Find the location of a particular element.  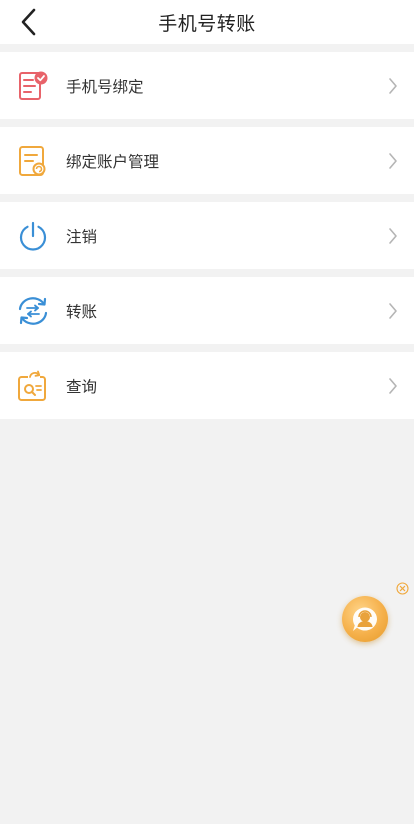

menu-item-label: 绑定账户管理 is located at coordinates (113, 161).